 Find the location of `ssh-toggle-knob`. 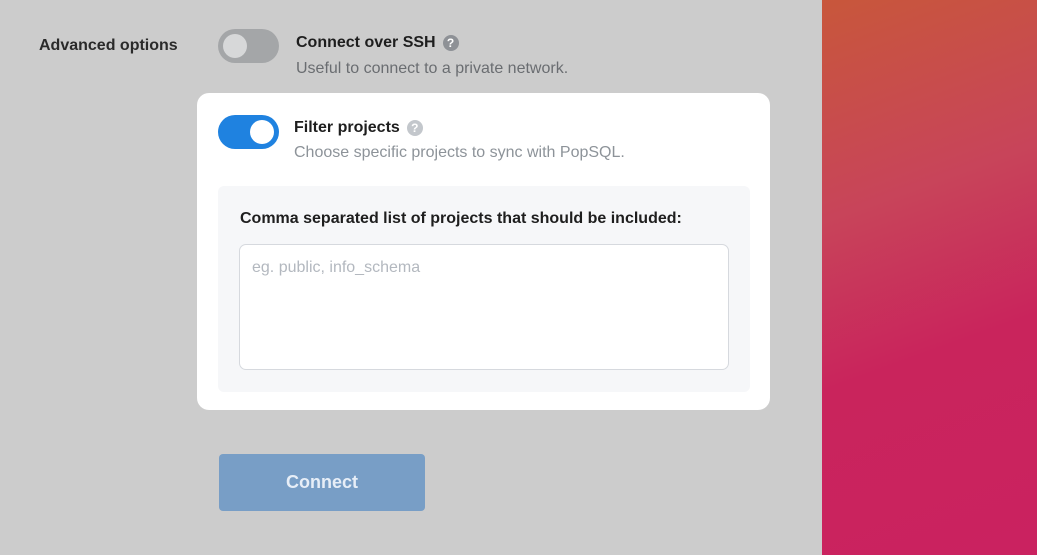

ssh-toggle-knob is located at coordinates (235, 46).